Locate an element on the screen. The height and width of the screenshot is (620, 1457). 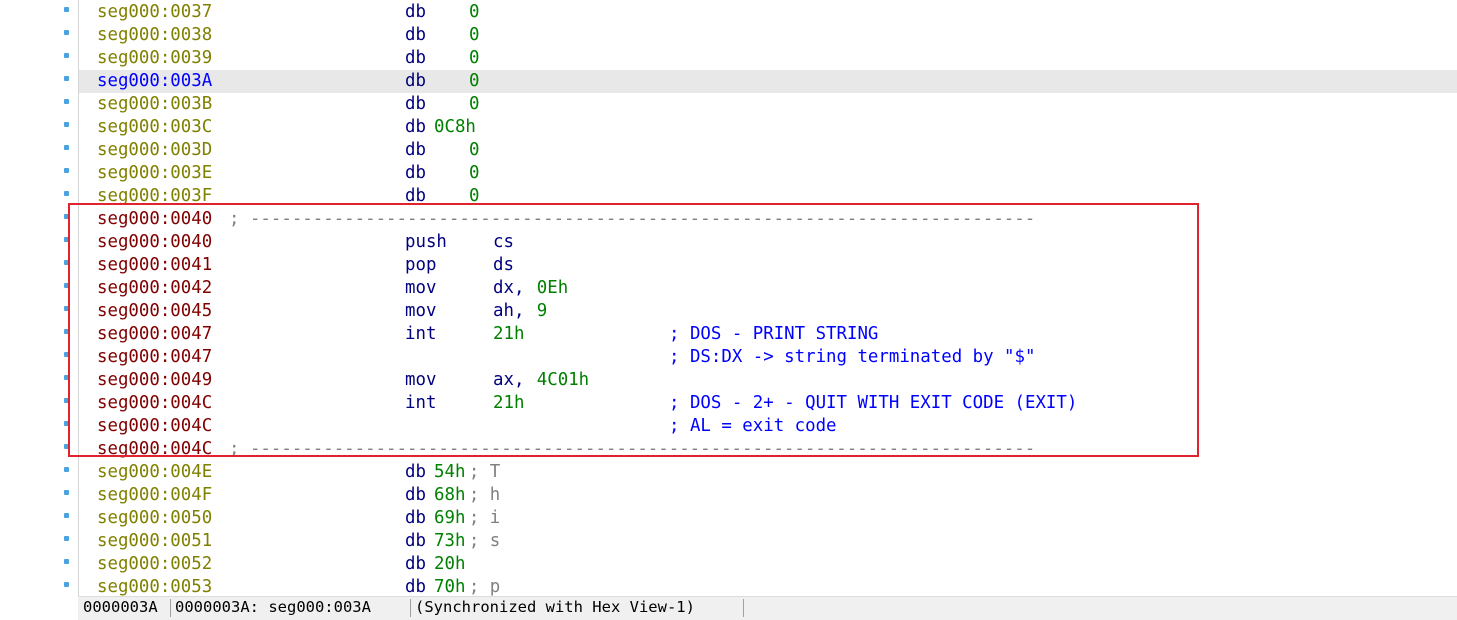
char-comment: ; i is located at coordinates (484, 518).